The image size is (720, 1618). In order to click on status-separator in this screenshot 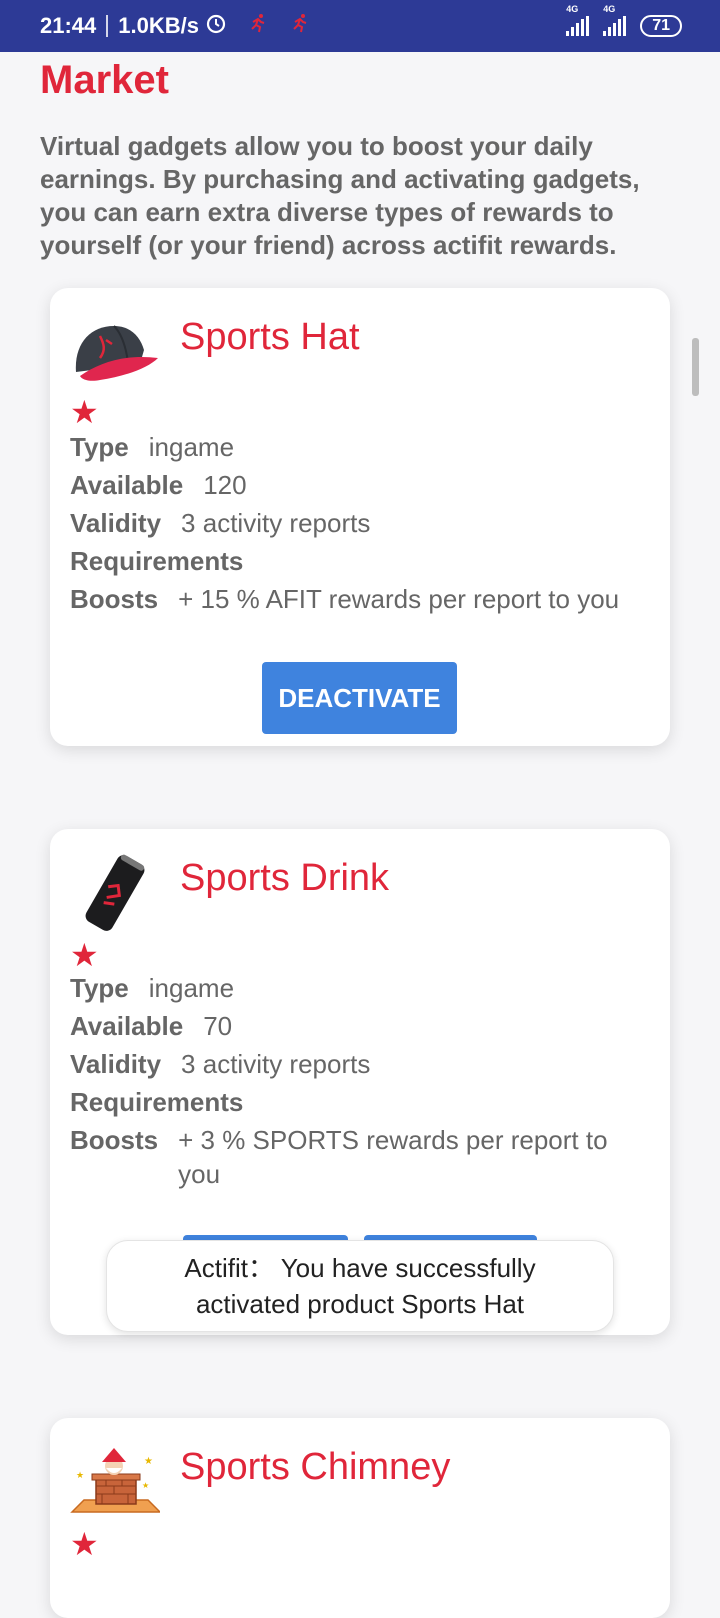, I will do `click(107, 26)`.